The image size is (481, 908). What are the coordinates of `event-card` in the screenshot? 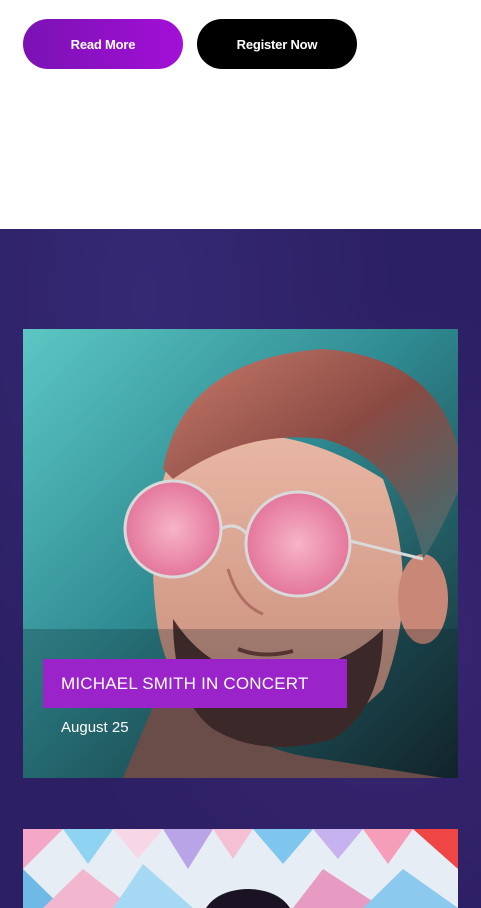 It's located at (240, 868).